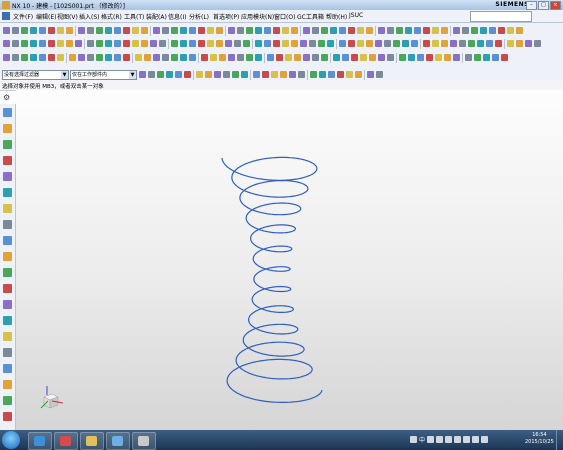 Image resolution: width=563 pixels, height=450 pixels. What do you see at coordinates (156, 16) in the screenshot?
I see `menu-assembly: 装配(A)` at bounding box center [156, 16].